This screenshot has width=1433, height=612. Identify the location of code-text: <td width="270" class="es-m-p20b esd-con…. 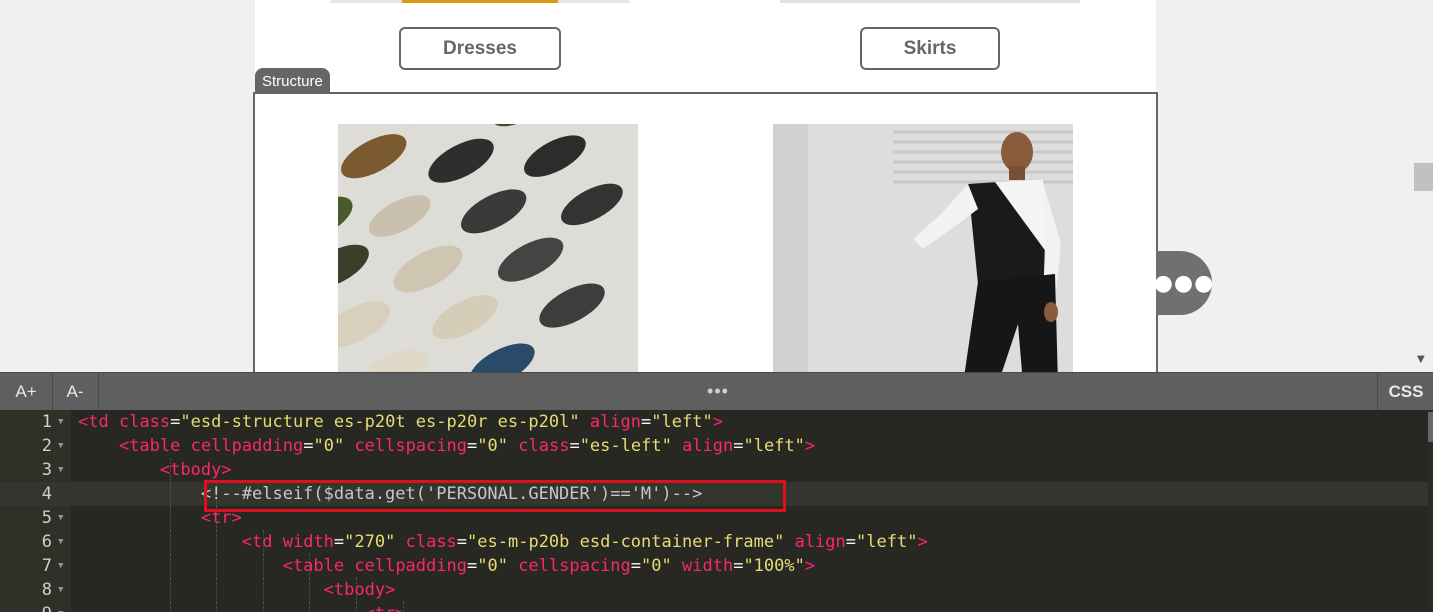
(584, 542).